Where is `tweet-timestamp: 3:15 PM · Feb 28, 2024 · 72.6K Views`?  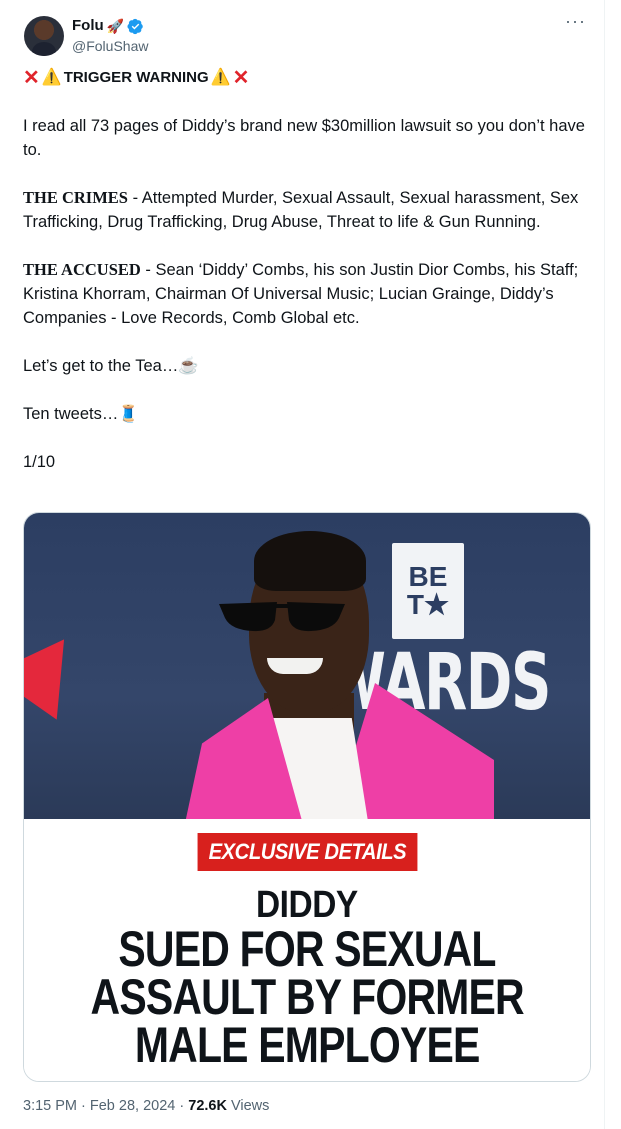
tweet-timestamp: 3:15 PM · Feb 28, 2024 · 72.6K Views is located at coordinates (146, 1106).